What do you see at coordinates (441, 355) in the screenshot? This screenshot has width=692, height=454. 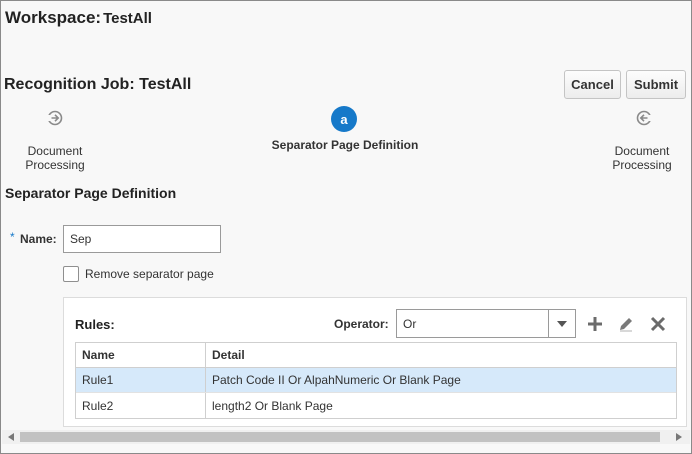 I see `column-header-detail: Detail` at bounding box center [441, 355].